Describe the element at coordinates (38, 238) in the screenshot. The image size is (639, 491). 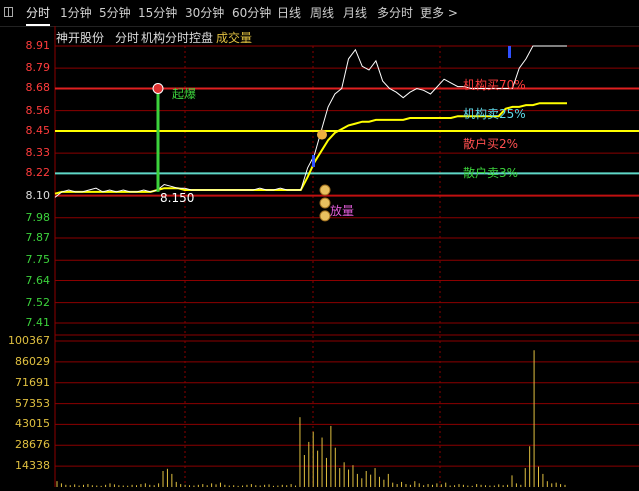
I see `price-tick-label: 7.87` at that location.